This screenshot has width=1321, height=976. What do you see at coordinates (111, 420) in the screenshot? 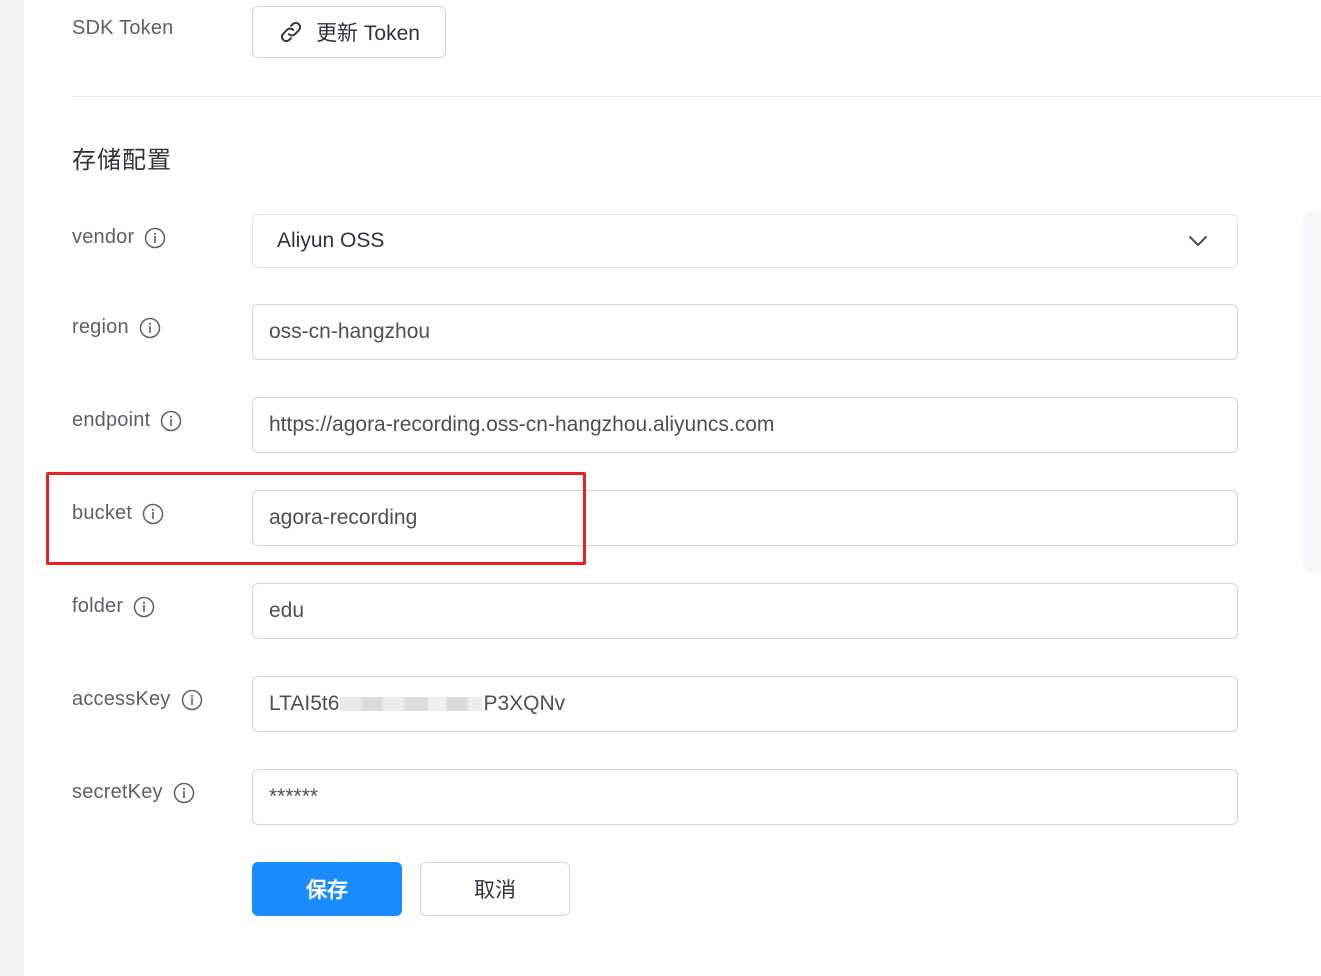
I see `endpoint-label-text: endpoint` at bounding box center [111, 420].